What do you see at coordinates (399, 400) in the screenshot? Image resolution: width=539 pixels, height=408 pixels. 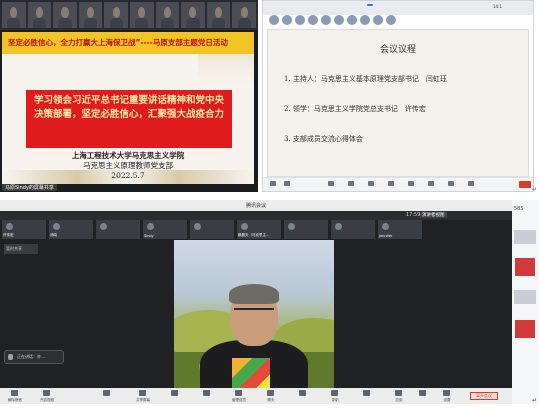 I see `control-label: 应用` at bounding box center [399, 400].